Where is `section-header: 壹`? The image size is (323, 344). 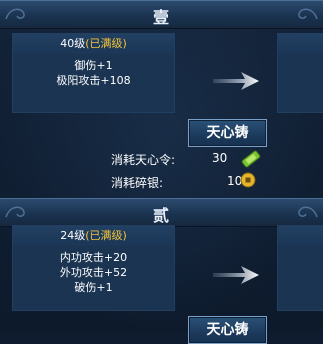
section-header: 壹 is located at coordinates (161, 14).